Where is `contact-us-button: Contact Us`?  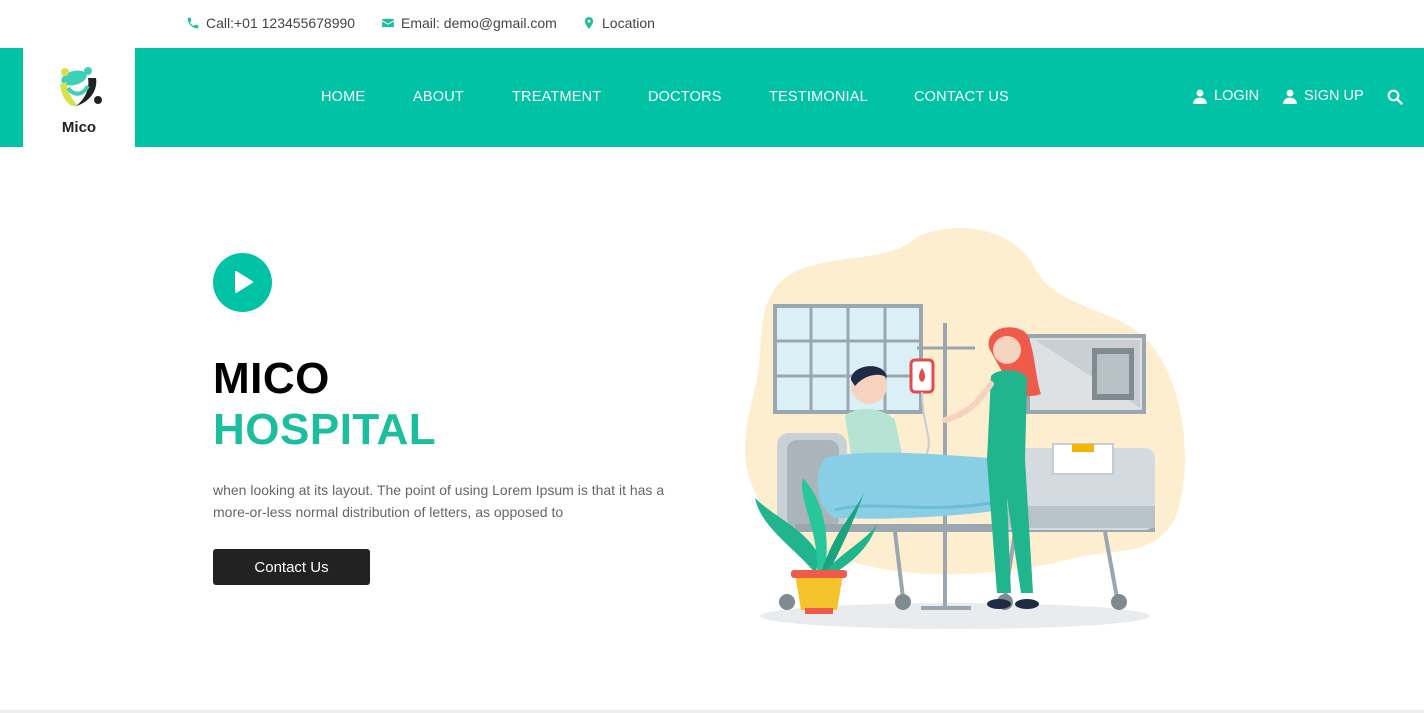
contact-us-button: Contact Us is located at coordinates (291, 567).